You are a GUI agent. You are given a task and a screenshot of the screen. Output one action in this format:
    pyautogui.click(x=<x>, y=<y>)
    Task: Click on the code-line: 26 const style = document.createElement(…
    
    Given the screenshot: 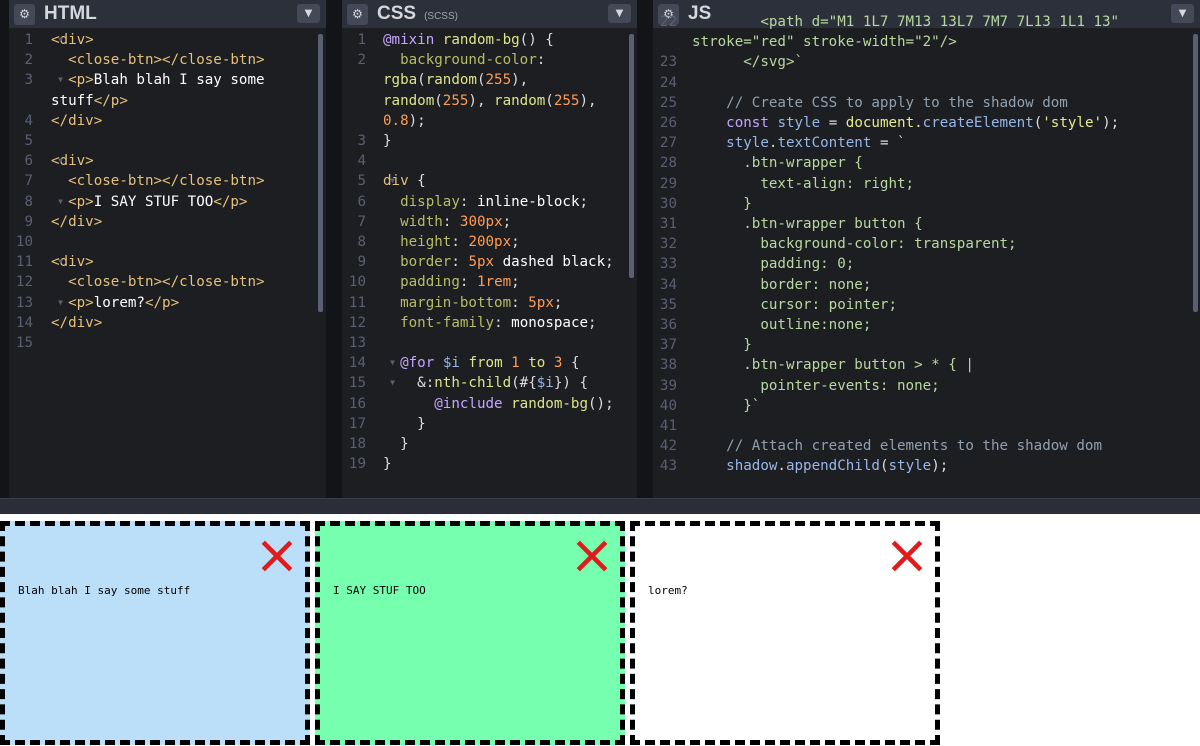 What is the action you would take?
    pyautogui.click(x=926, y=123)
    